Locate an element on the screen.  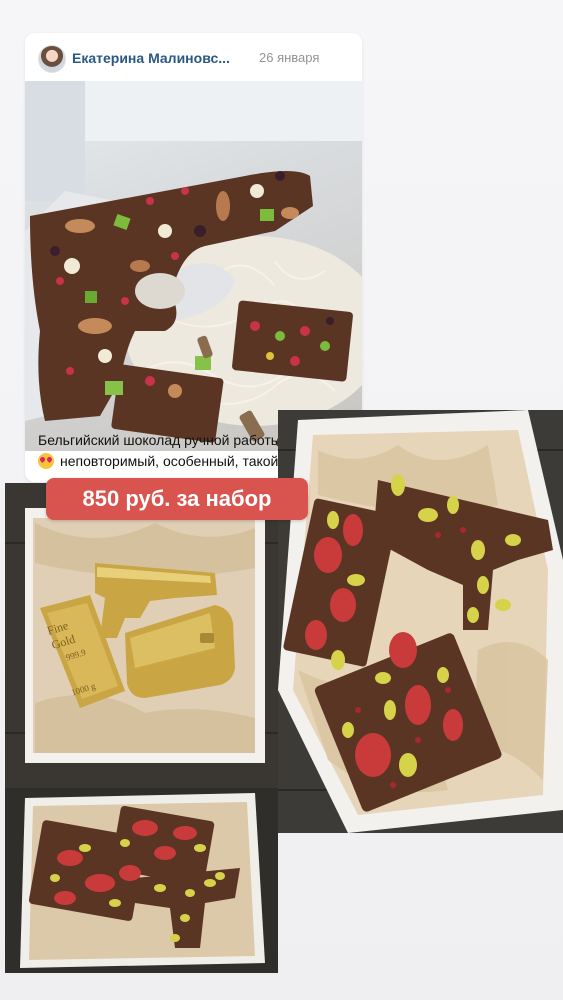
post-header: Екатерина Малиновс... 26 января is located at coordinates (193, 57).